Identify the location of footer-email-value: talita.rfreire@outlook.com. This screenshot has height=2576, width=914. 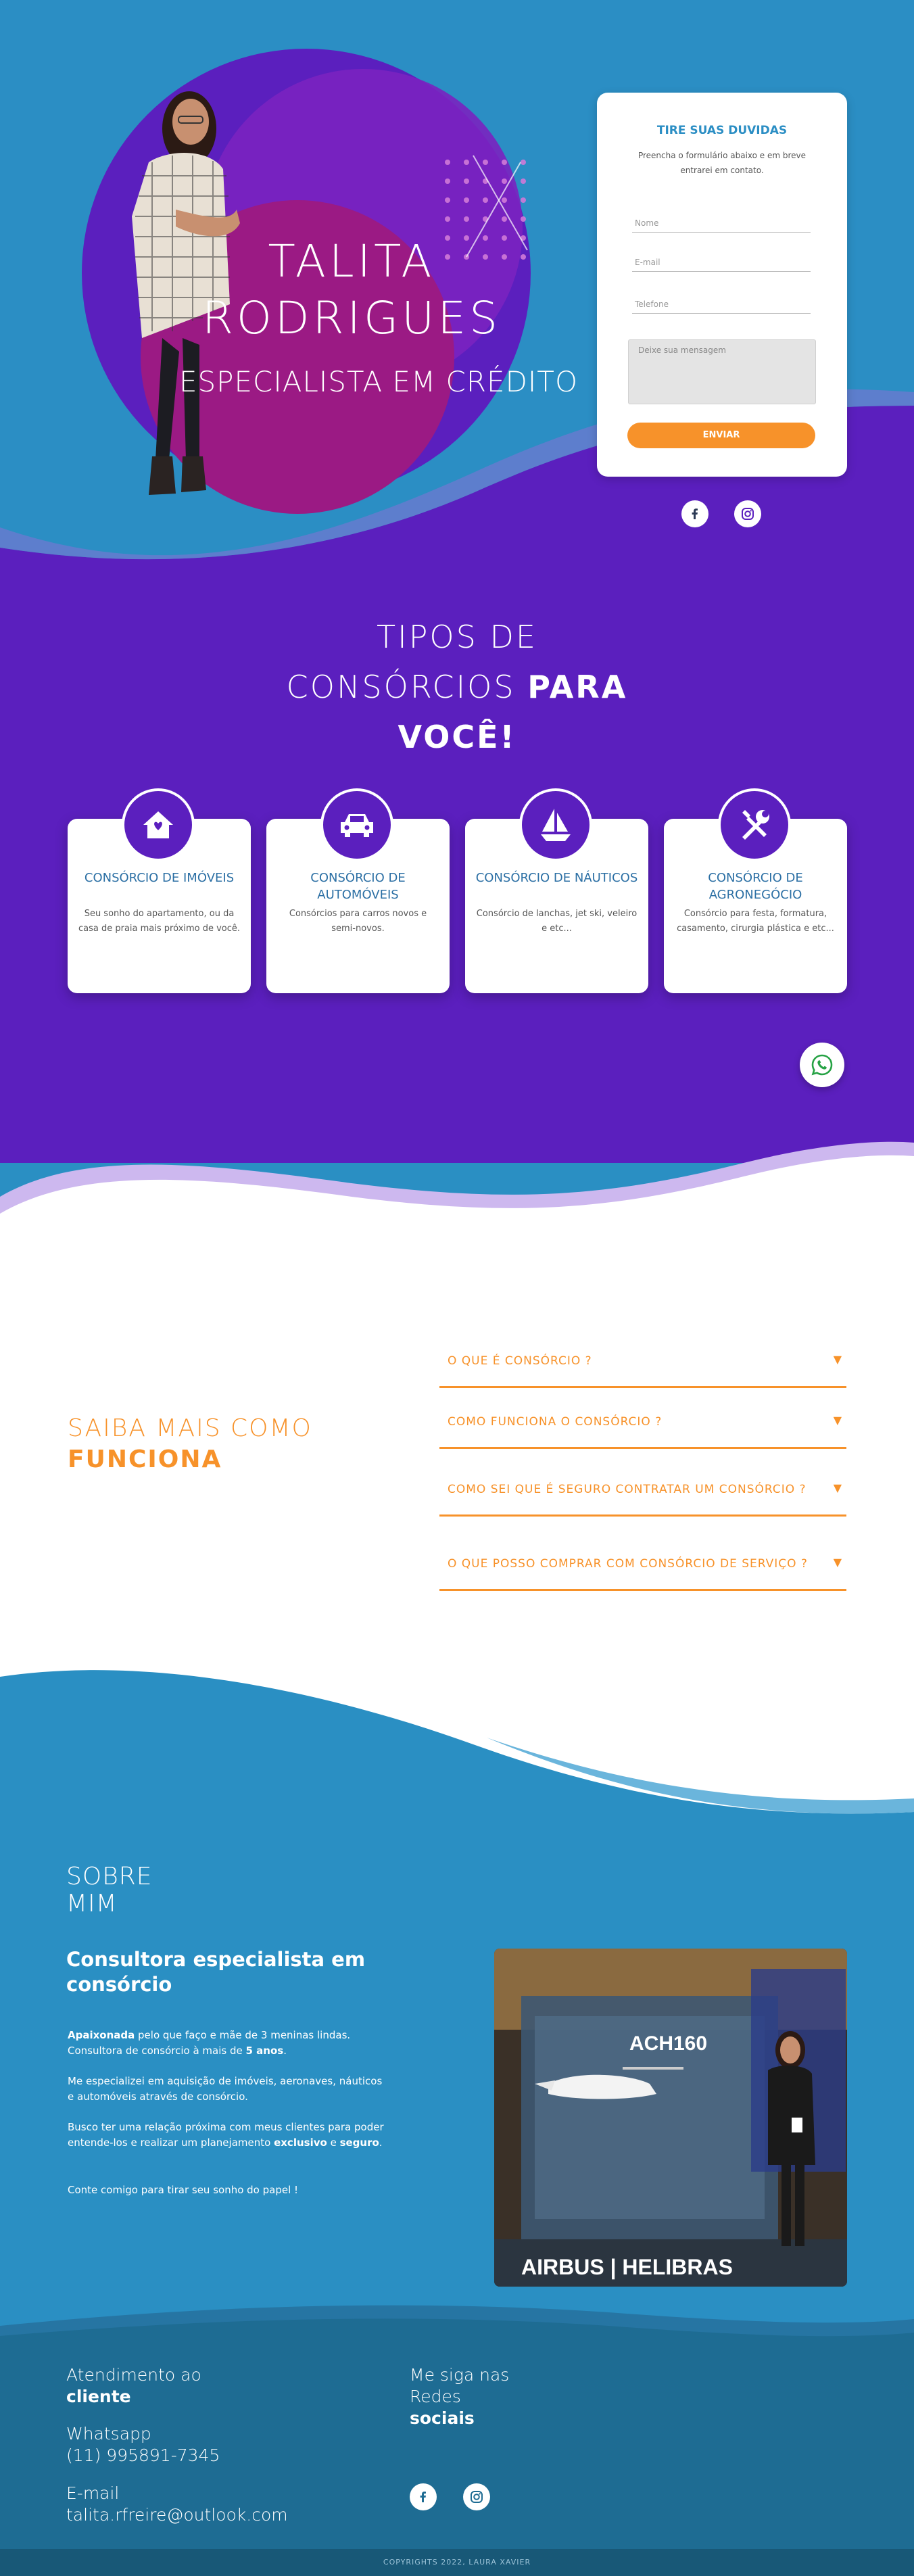
(177, 2515).